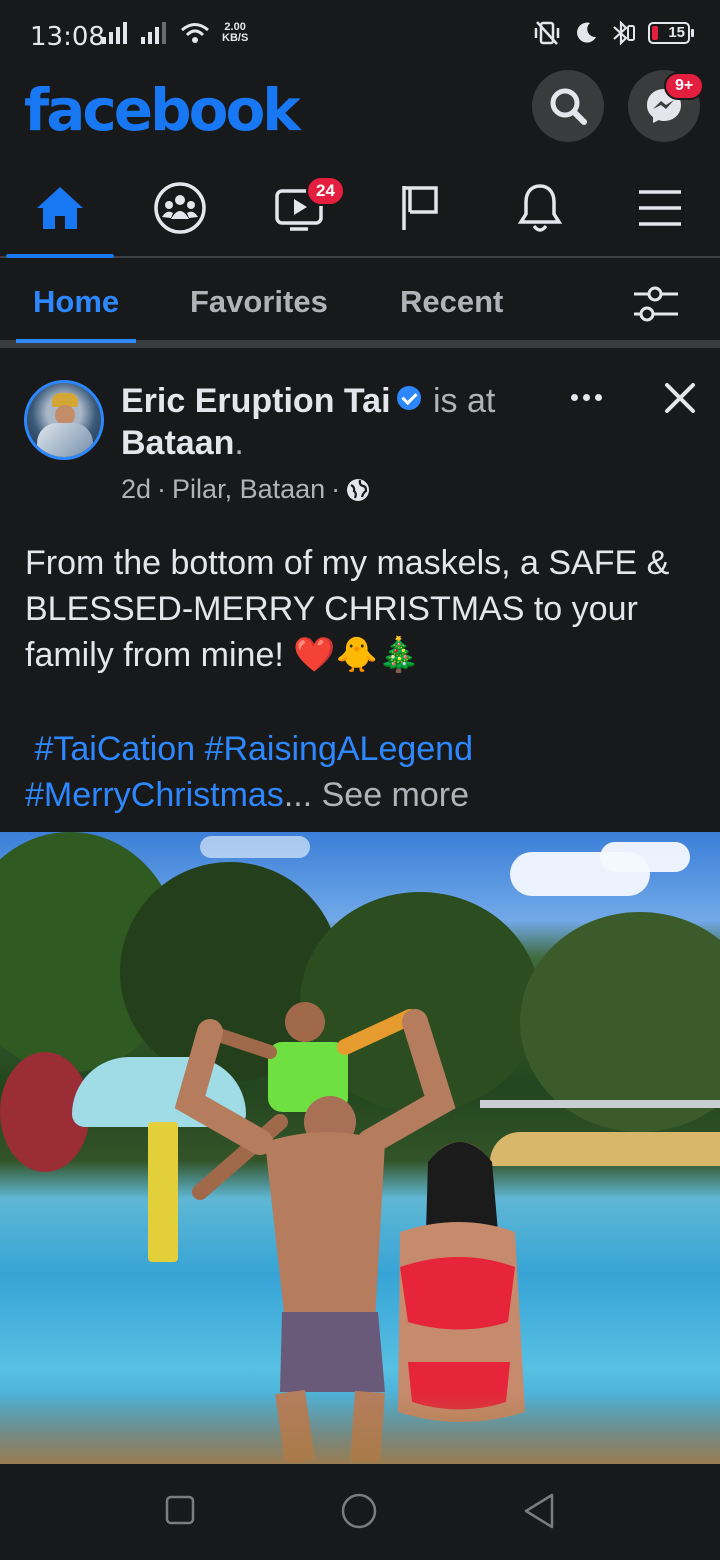 Image resolution: width=720 pixels, height=1560 pixels. I want to click on bell-icon, so click(540, 208).